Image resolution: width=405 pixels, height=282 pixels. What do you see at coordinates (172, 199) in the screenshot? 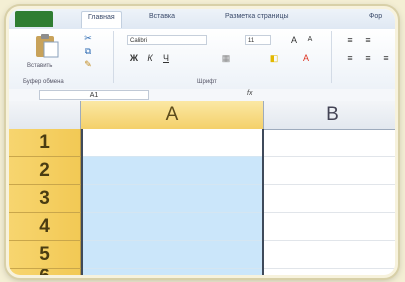
I see `cell-a3` at bounding box center [172, 199].